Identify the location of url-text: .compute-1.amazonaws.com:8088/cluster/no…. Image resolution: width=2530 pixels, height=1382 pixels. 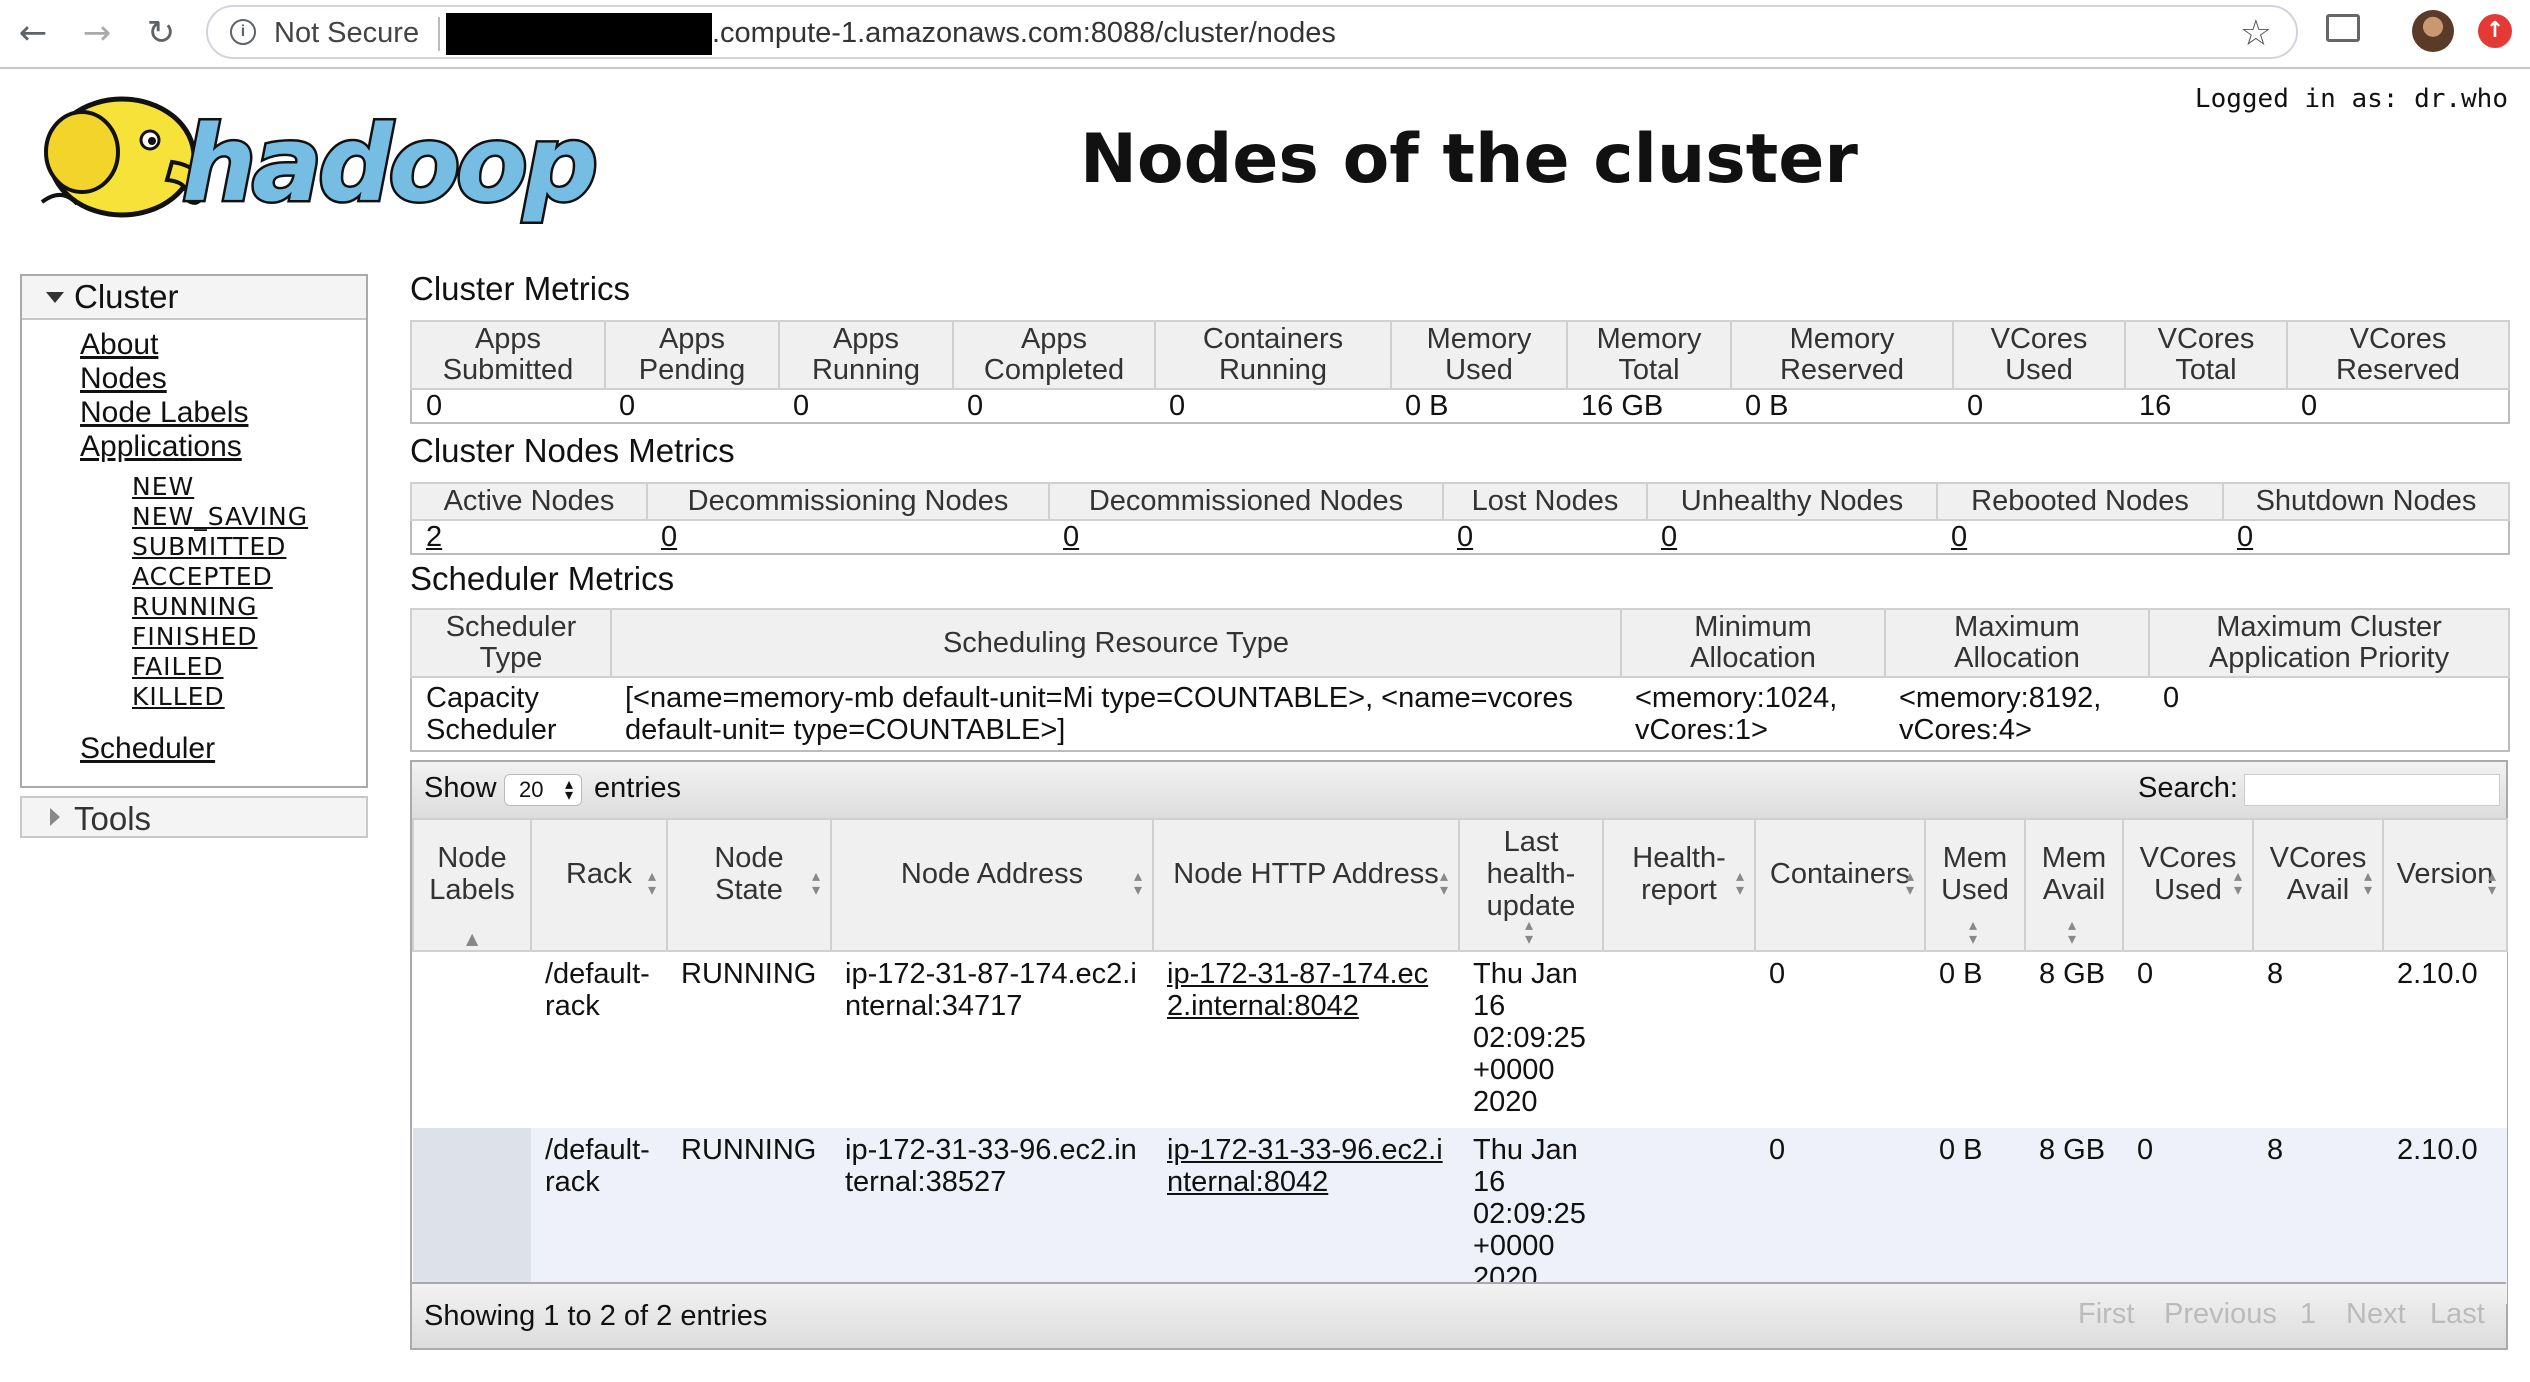
(1024, 33).